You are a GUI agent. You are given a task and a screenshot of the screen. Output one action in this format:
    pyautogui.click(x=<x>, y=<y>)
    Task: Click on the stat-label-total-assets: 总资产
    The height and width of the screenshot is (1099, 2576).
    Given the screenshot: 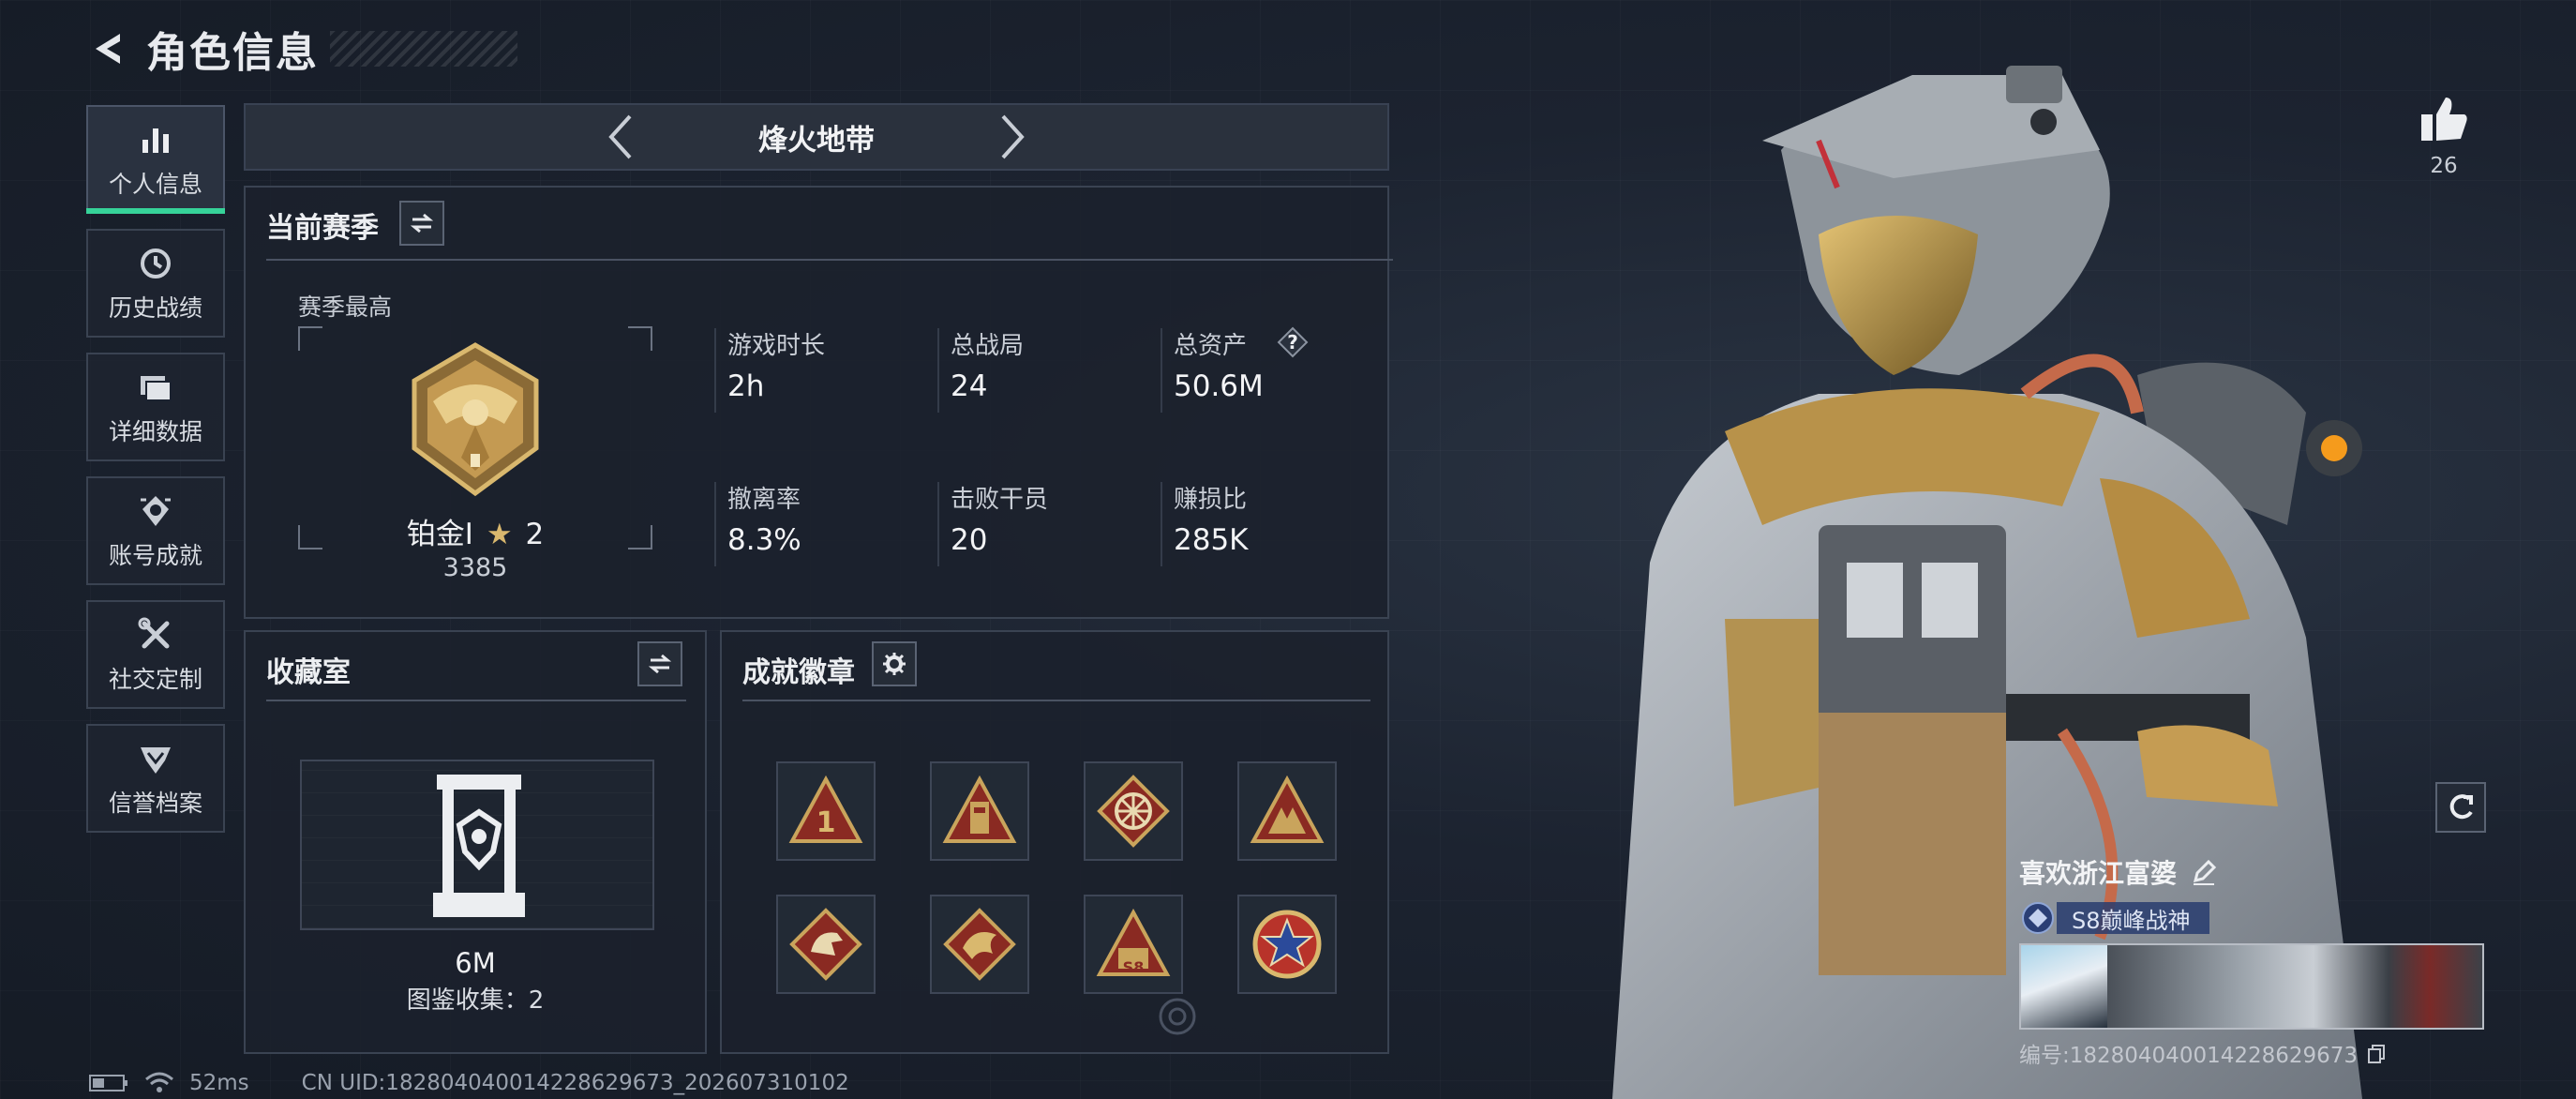 What is the action you would take?
    pyautogui.click(x=1211, y=346)
    